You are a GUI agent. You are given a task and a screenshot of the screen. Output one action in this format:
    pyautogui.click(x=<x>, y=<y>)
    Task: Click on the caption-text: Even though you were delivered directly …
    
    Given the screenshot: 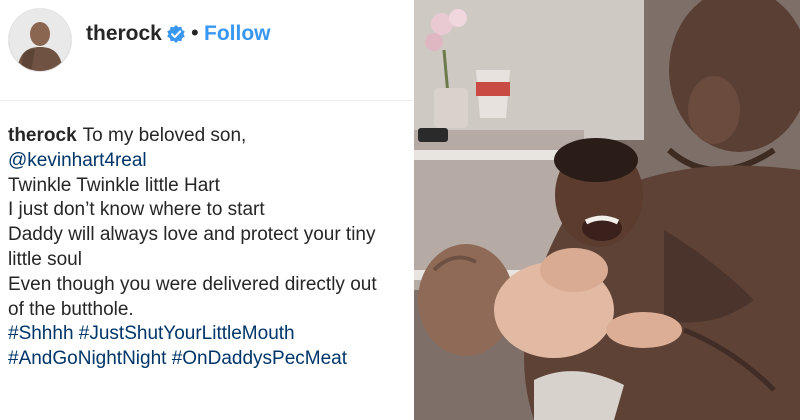 What is the action you would take?
    pyautogui.click(x=192, y=284)
    